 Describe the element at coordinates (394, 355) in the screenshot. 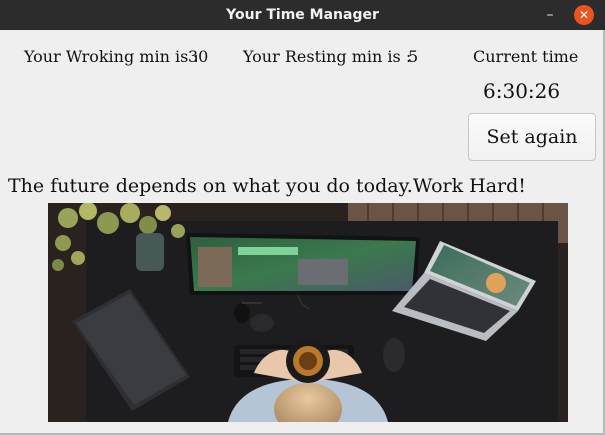

I see `mouse-icon` at that location.